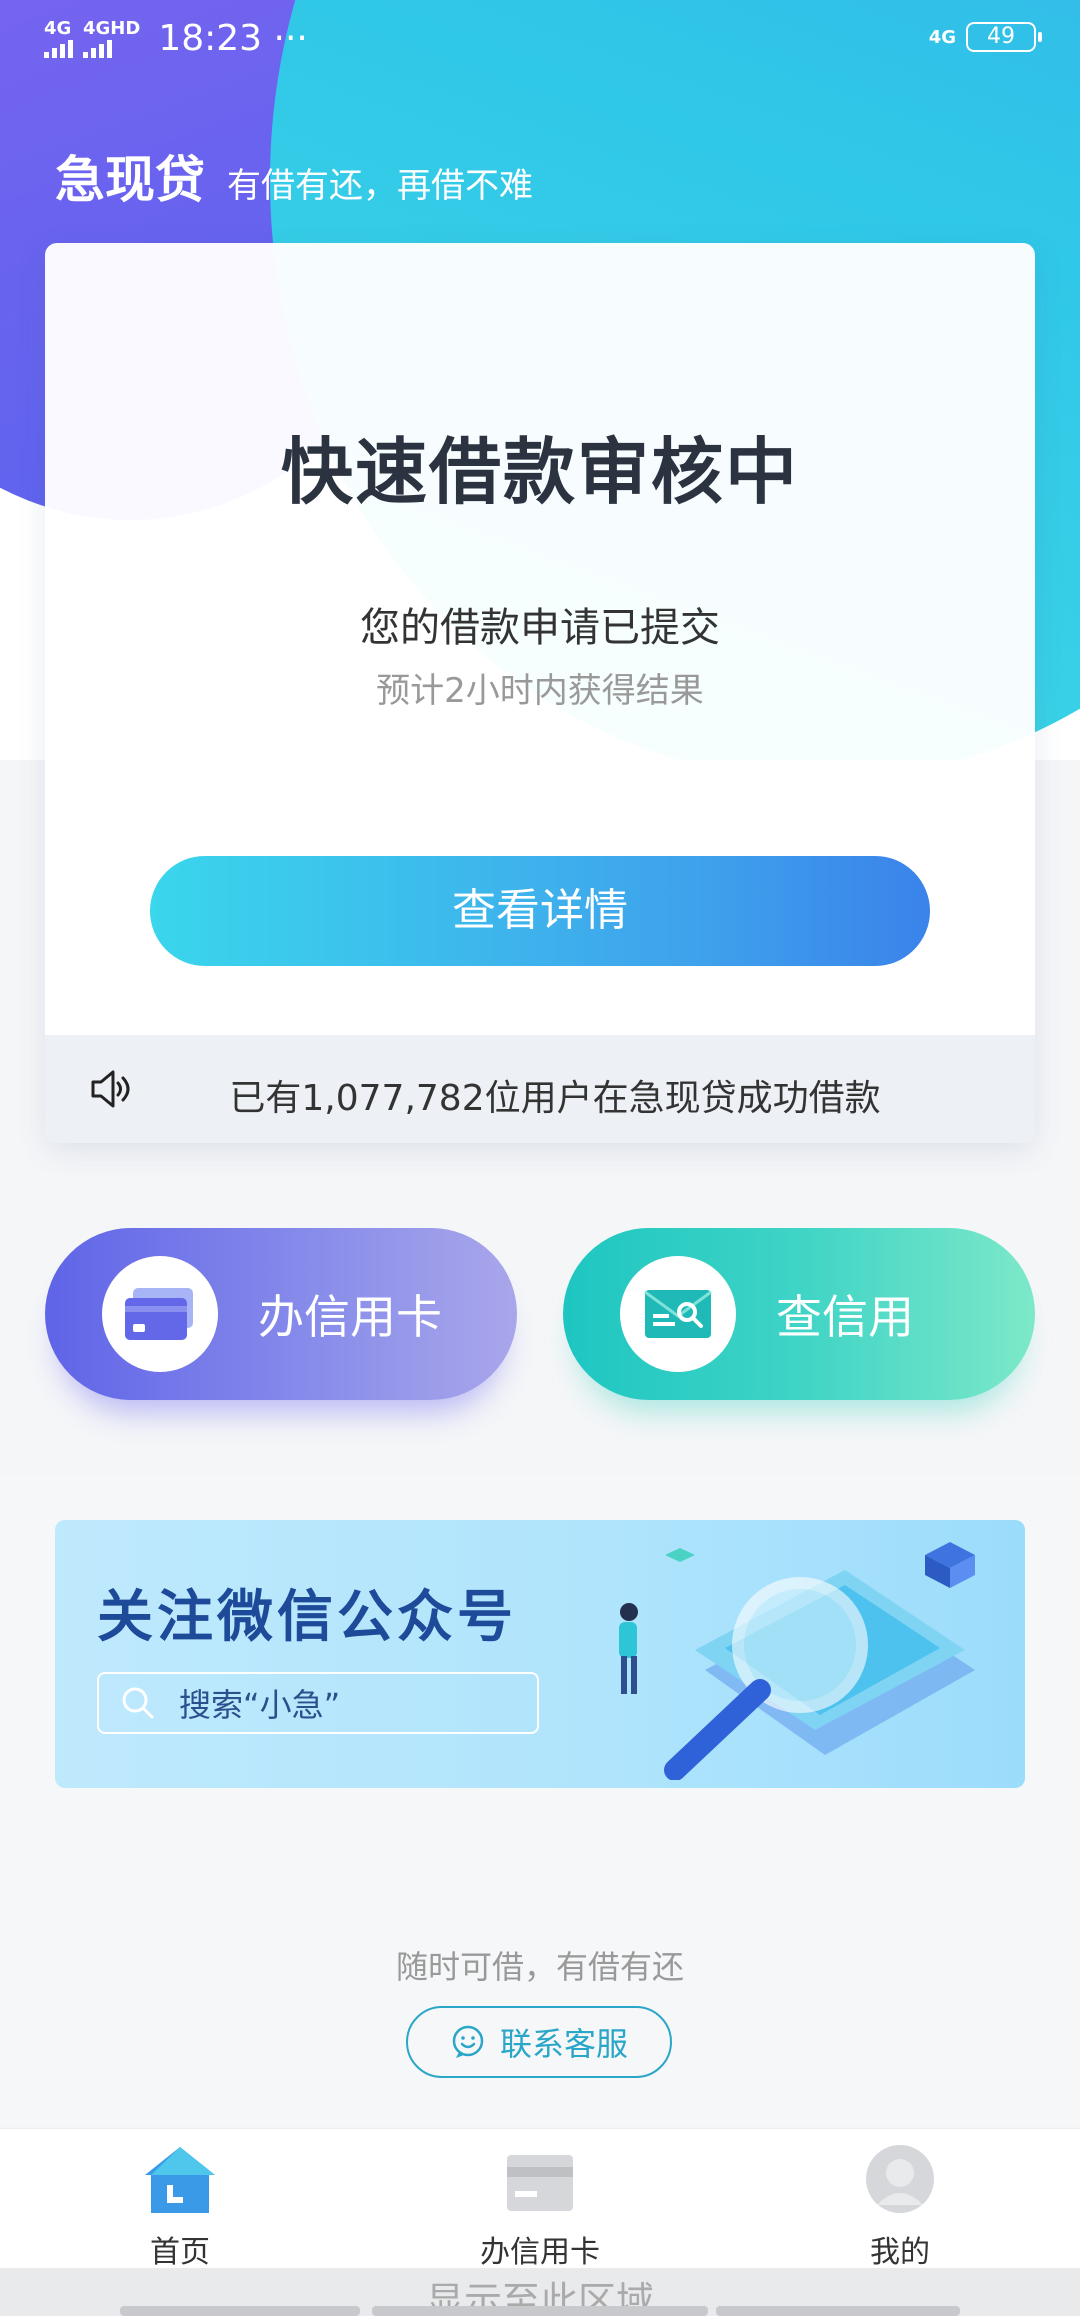 The height and width of the screenshot is (2316, 1080). I want to click on loan-status-note: 预计2小时内获得结果, so click(540, 691).